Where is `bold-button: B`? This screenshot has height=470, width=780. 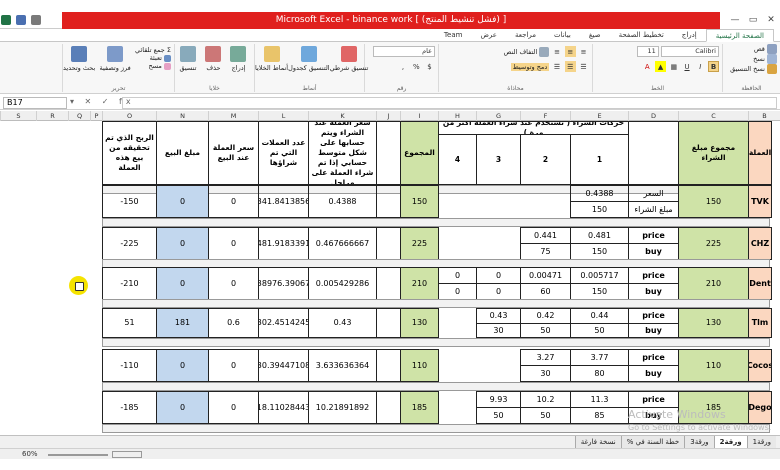
bold-button: B is located at coordinates (713, 66).